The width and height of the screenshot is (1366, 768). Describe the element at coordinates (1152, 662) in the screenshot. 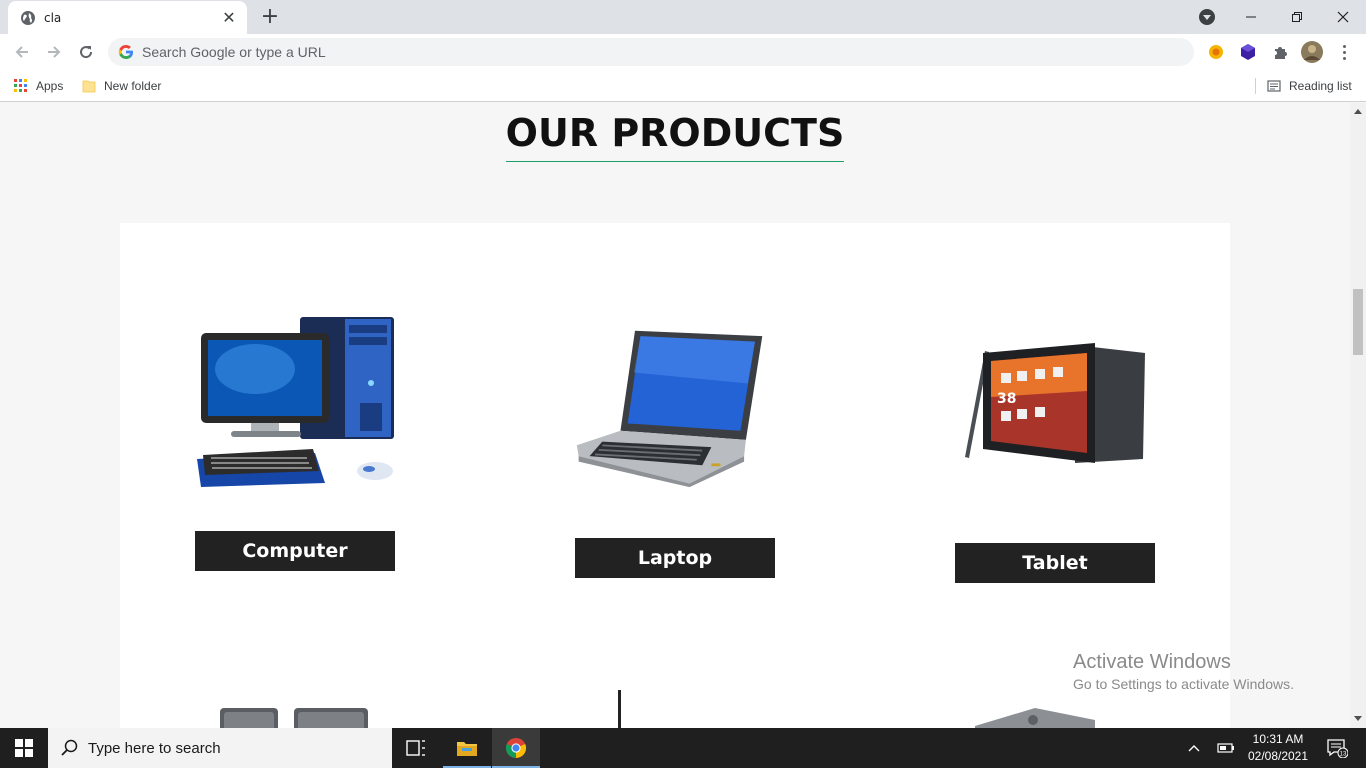

I see `activate-windows-title: Activate Windows` at that location.